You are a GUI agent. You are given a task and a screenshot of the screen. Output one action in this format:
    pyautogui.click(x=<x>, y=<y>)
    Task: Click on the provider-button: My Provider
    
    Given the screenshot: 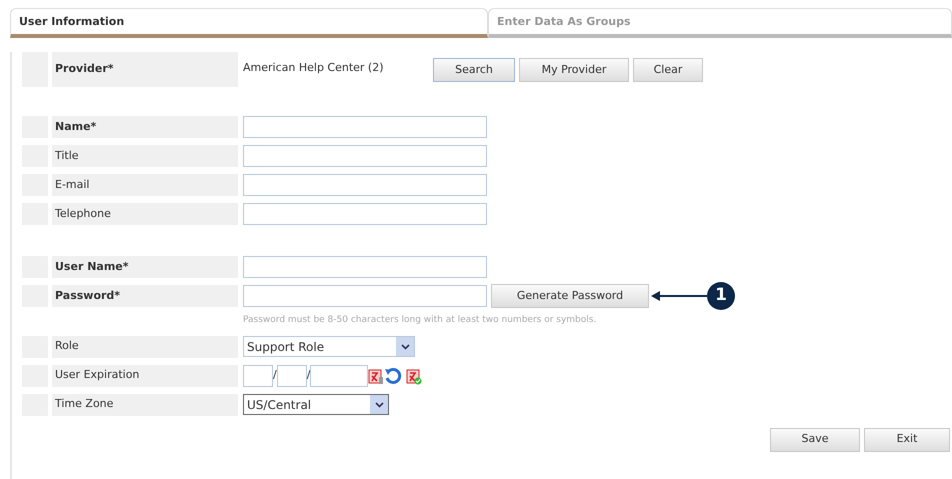 What is the action you would take?
    pyautogui.click(x=574, y=70)
    